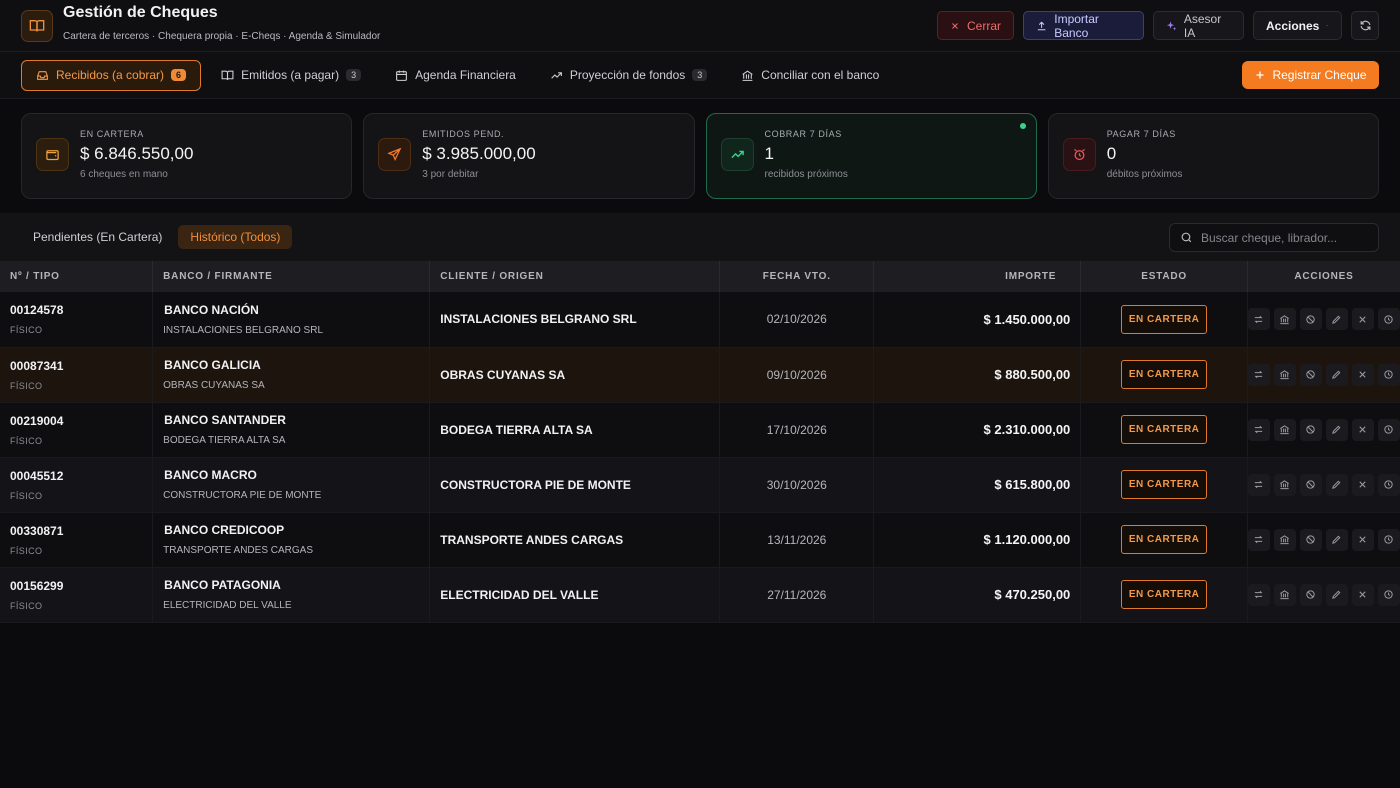 This screenshot has width=1400, height=788. I want to click on col-header-status: ESTADO, so click(1164, 276).